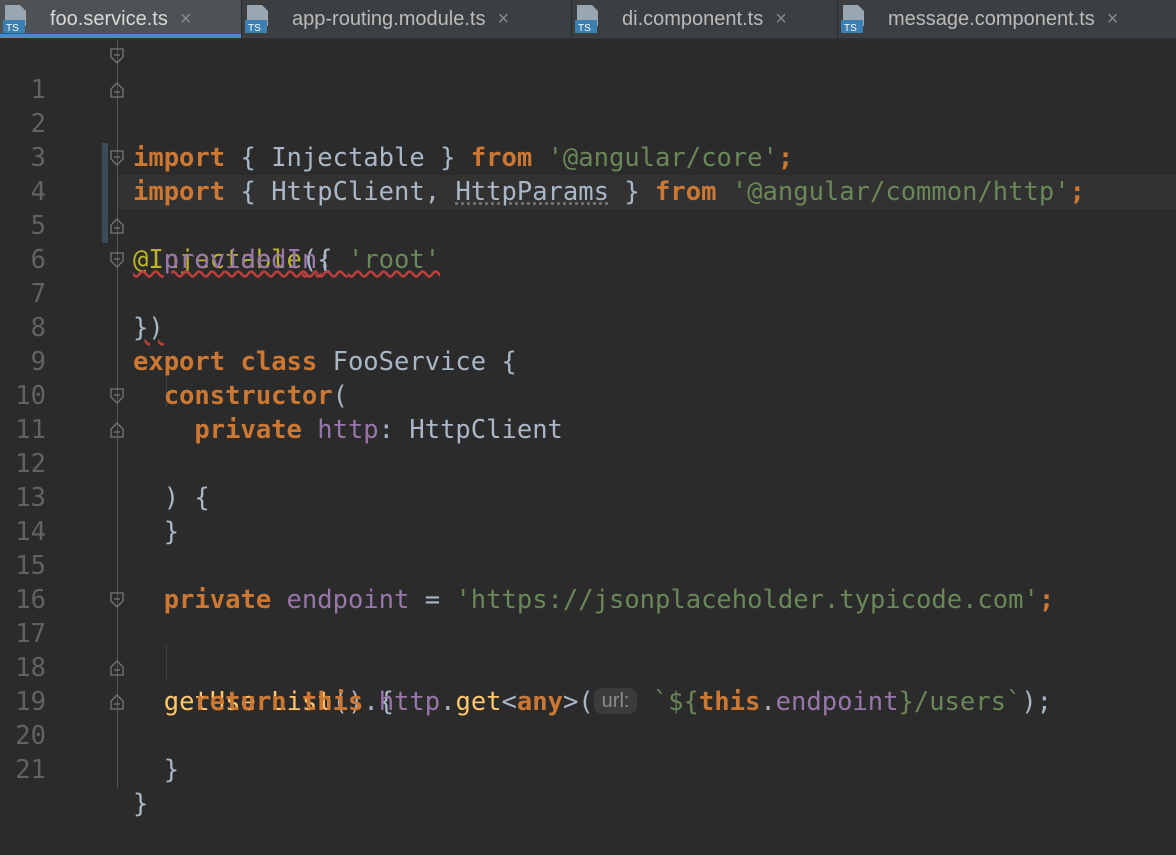 Image resolution: width=1176 pixels, height=855 pixels. I want to click on code-line: 13, so click(588, 464).